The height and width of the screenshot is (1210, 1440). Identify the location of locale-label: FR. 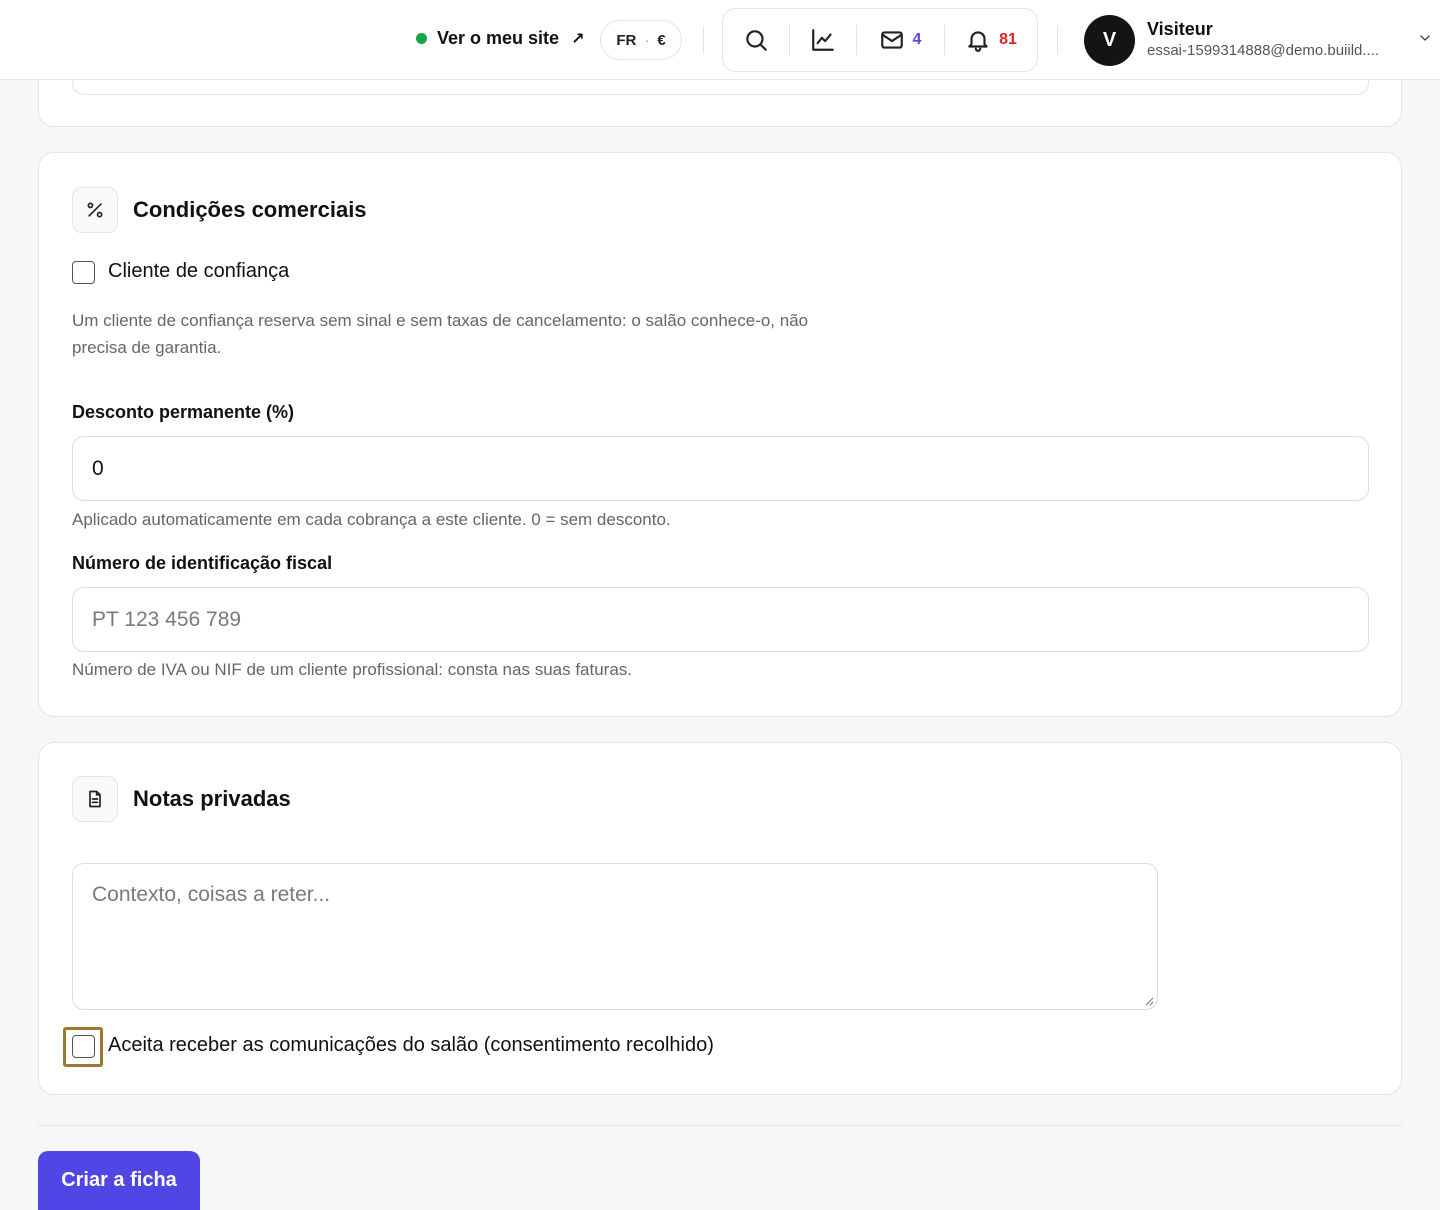
(626, 40).